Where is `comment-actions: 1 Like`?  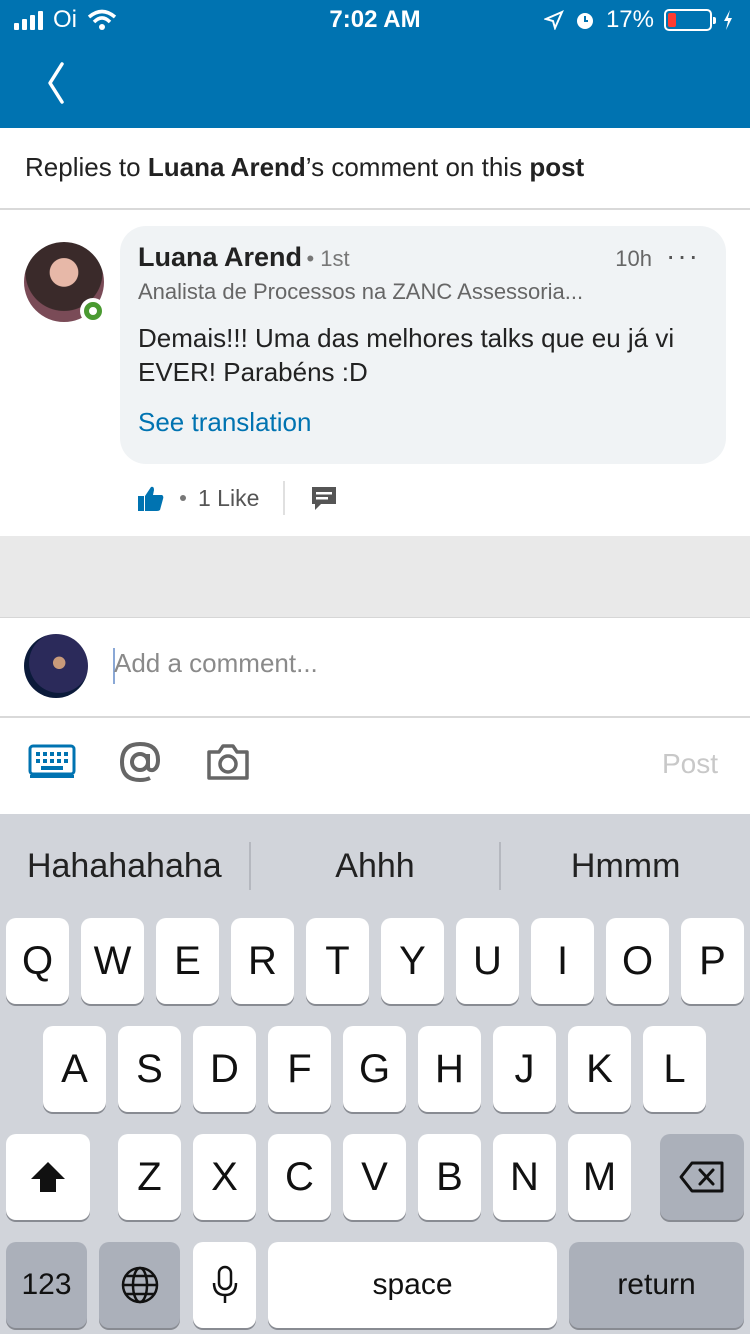
comment-actions: 1 Like is located at coordinates (237, 498).